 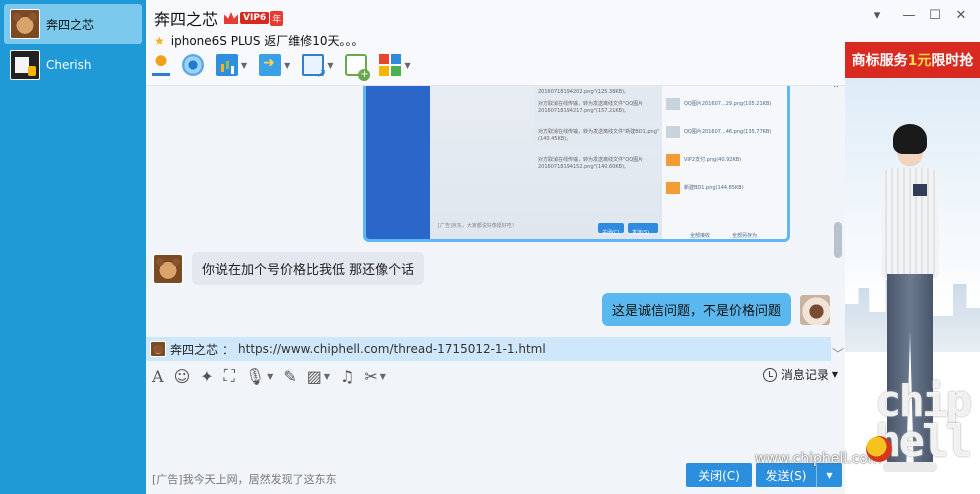 I want to click on minimize-button: —, so click(x=909, y=15).